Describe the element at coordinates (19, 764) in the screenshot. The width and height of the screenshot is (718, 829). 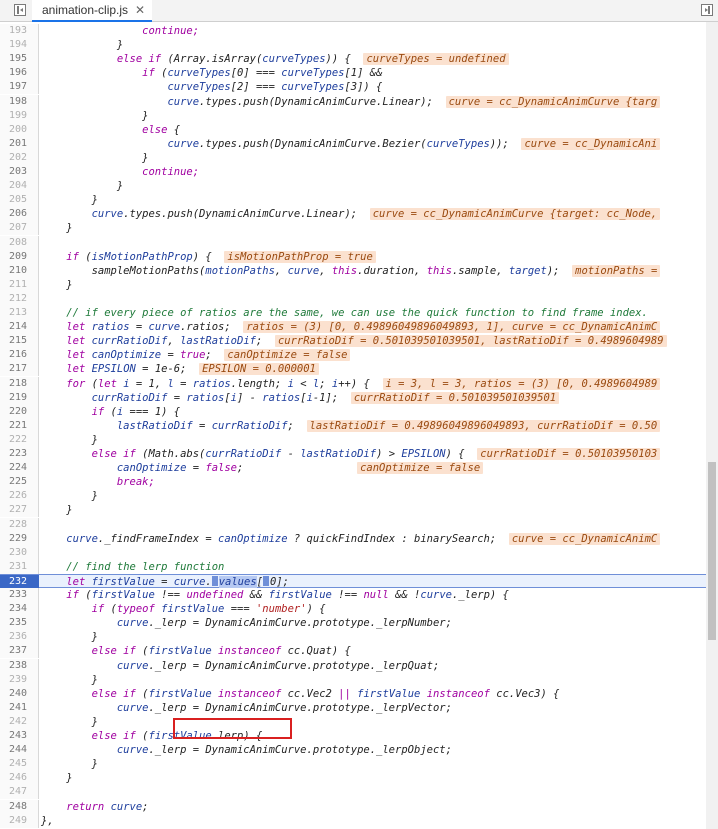
I see `line-gutter: 245` at that location.